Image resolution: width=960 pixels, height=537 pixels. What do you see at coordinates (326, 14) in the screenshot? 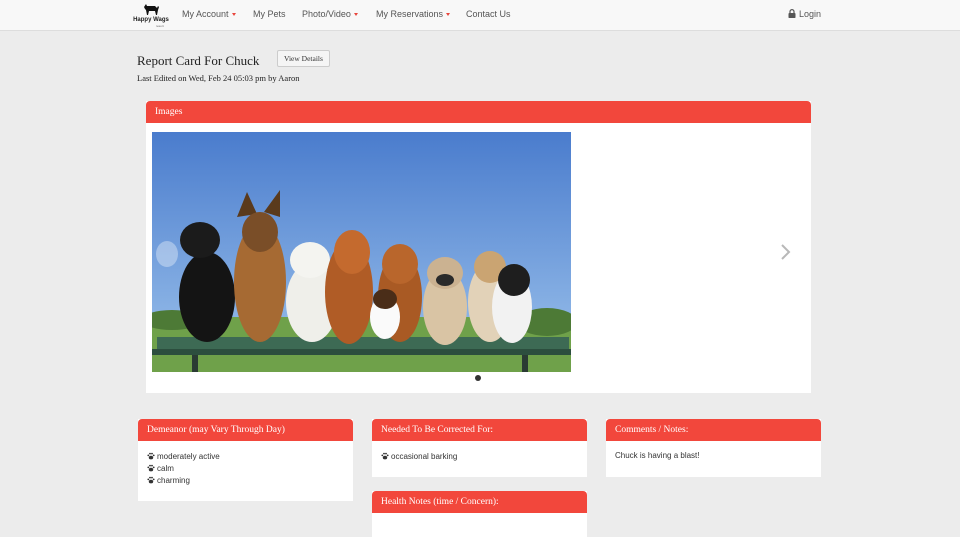
I see `nav-photo-video-label: Photo/Video` at bounding box center [326, 14].